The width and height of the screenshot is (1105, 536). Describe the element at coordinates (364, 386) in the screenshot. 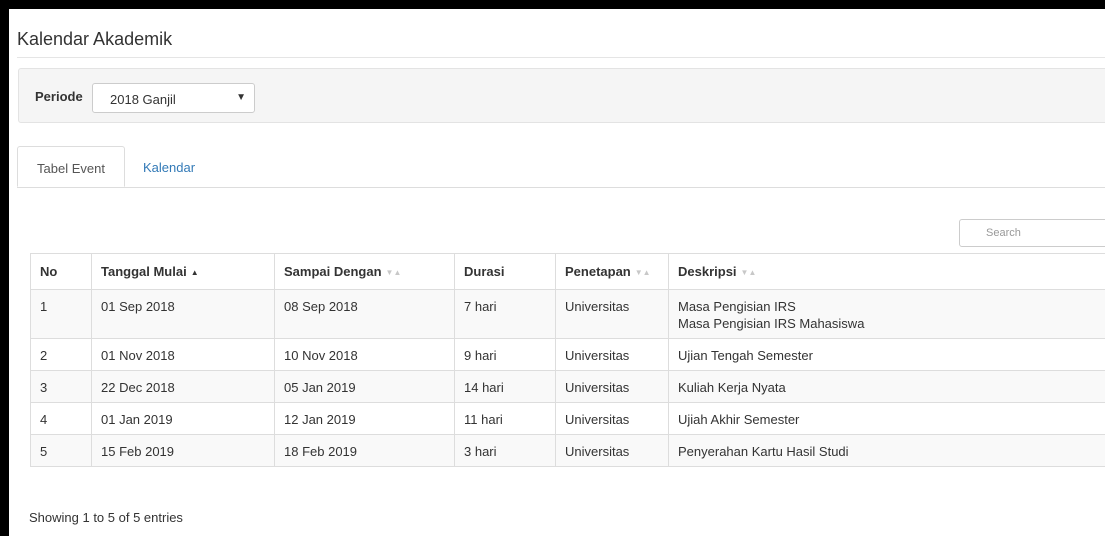

I see `cell-end-date: 05 Jan 2019` at that location.